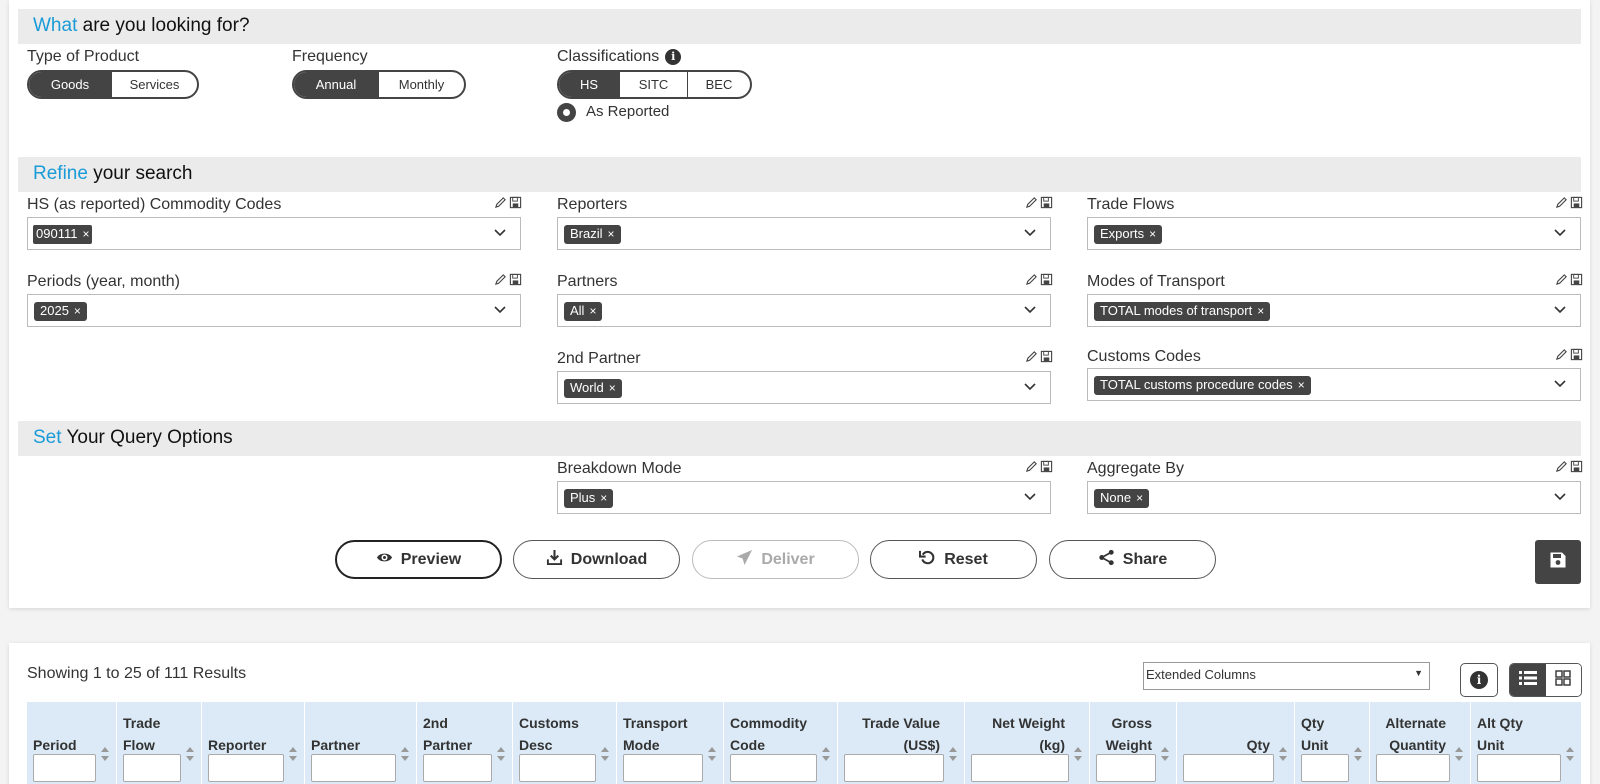  Describe the element at coordinates (804, 233) in the screenshot. I see `reporters-select: Brazil ×` at that location.